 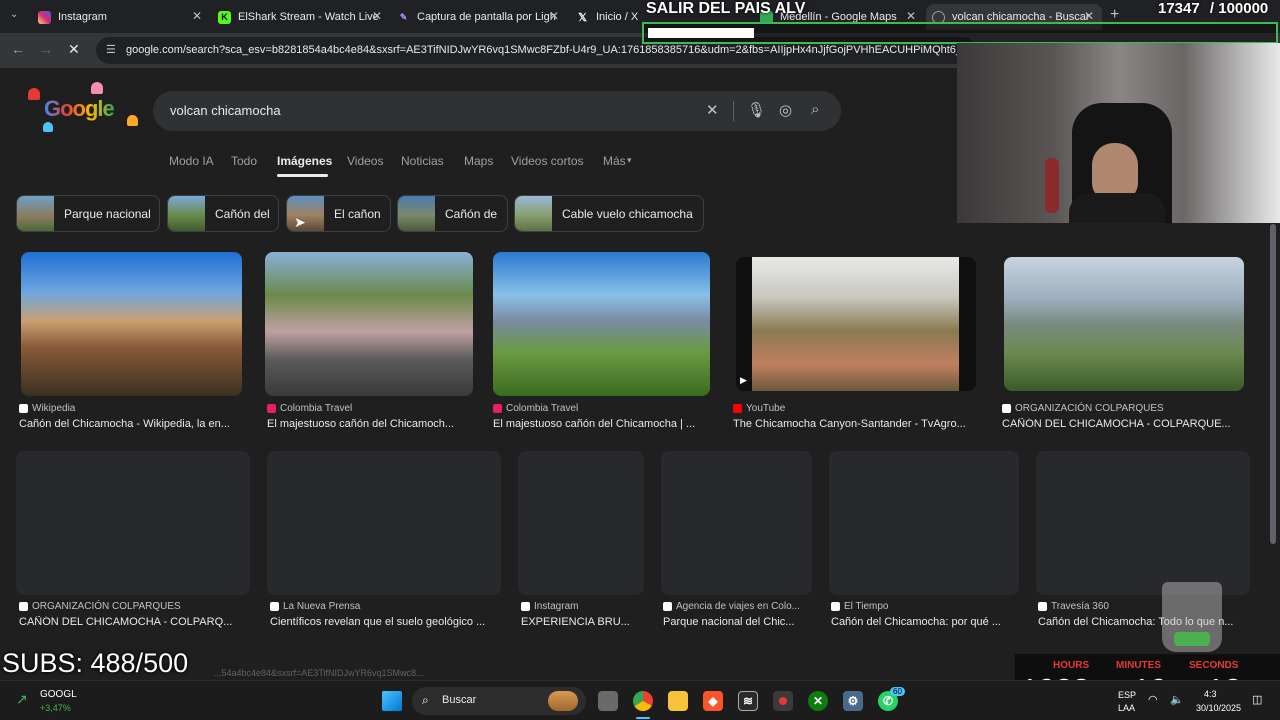 What do you see at coordinates (1073, 606) in the screenshot?
I see `result-source: Travesía 360` at bounding box center [1073, 606].